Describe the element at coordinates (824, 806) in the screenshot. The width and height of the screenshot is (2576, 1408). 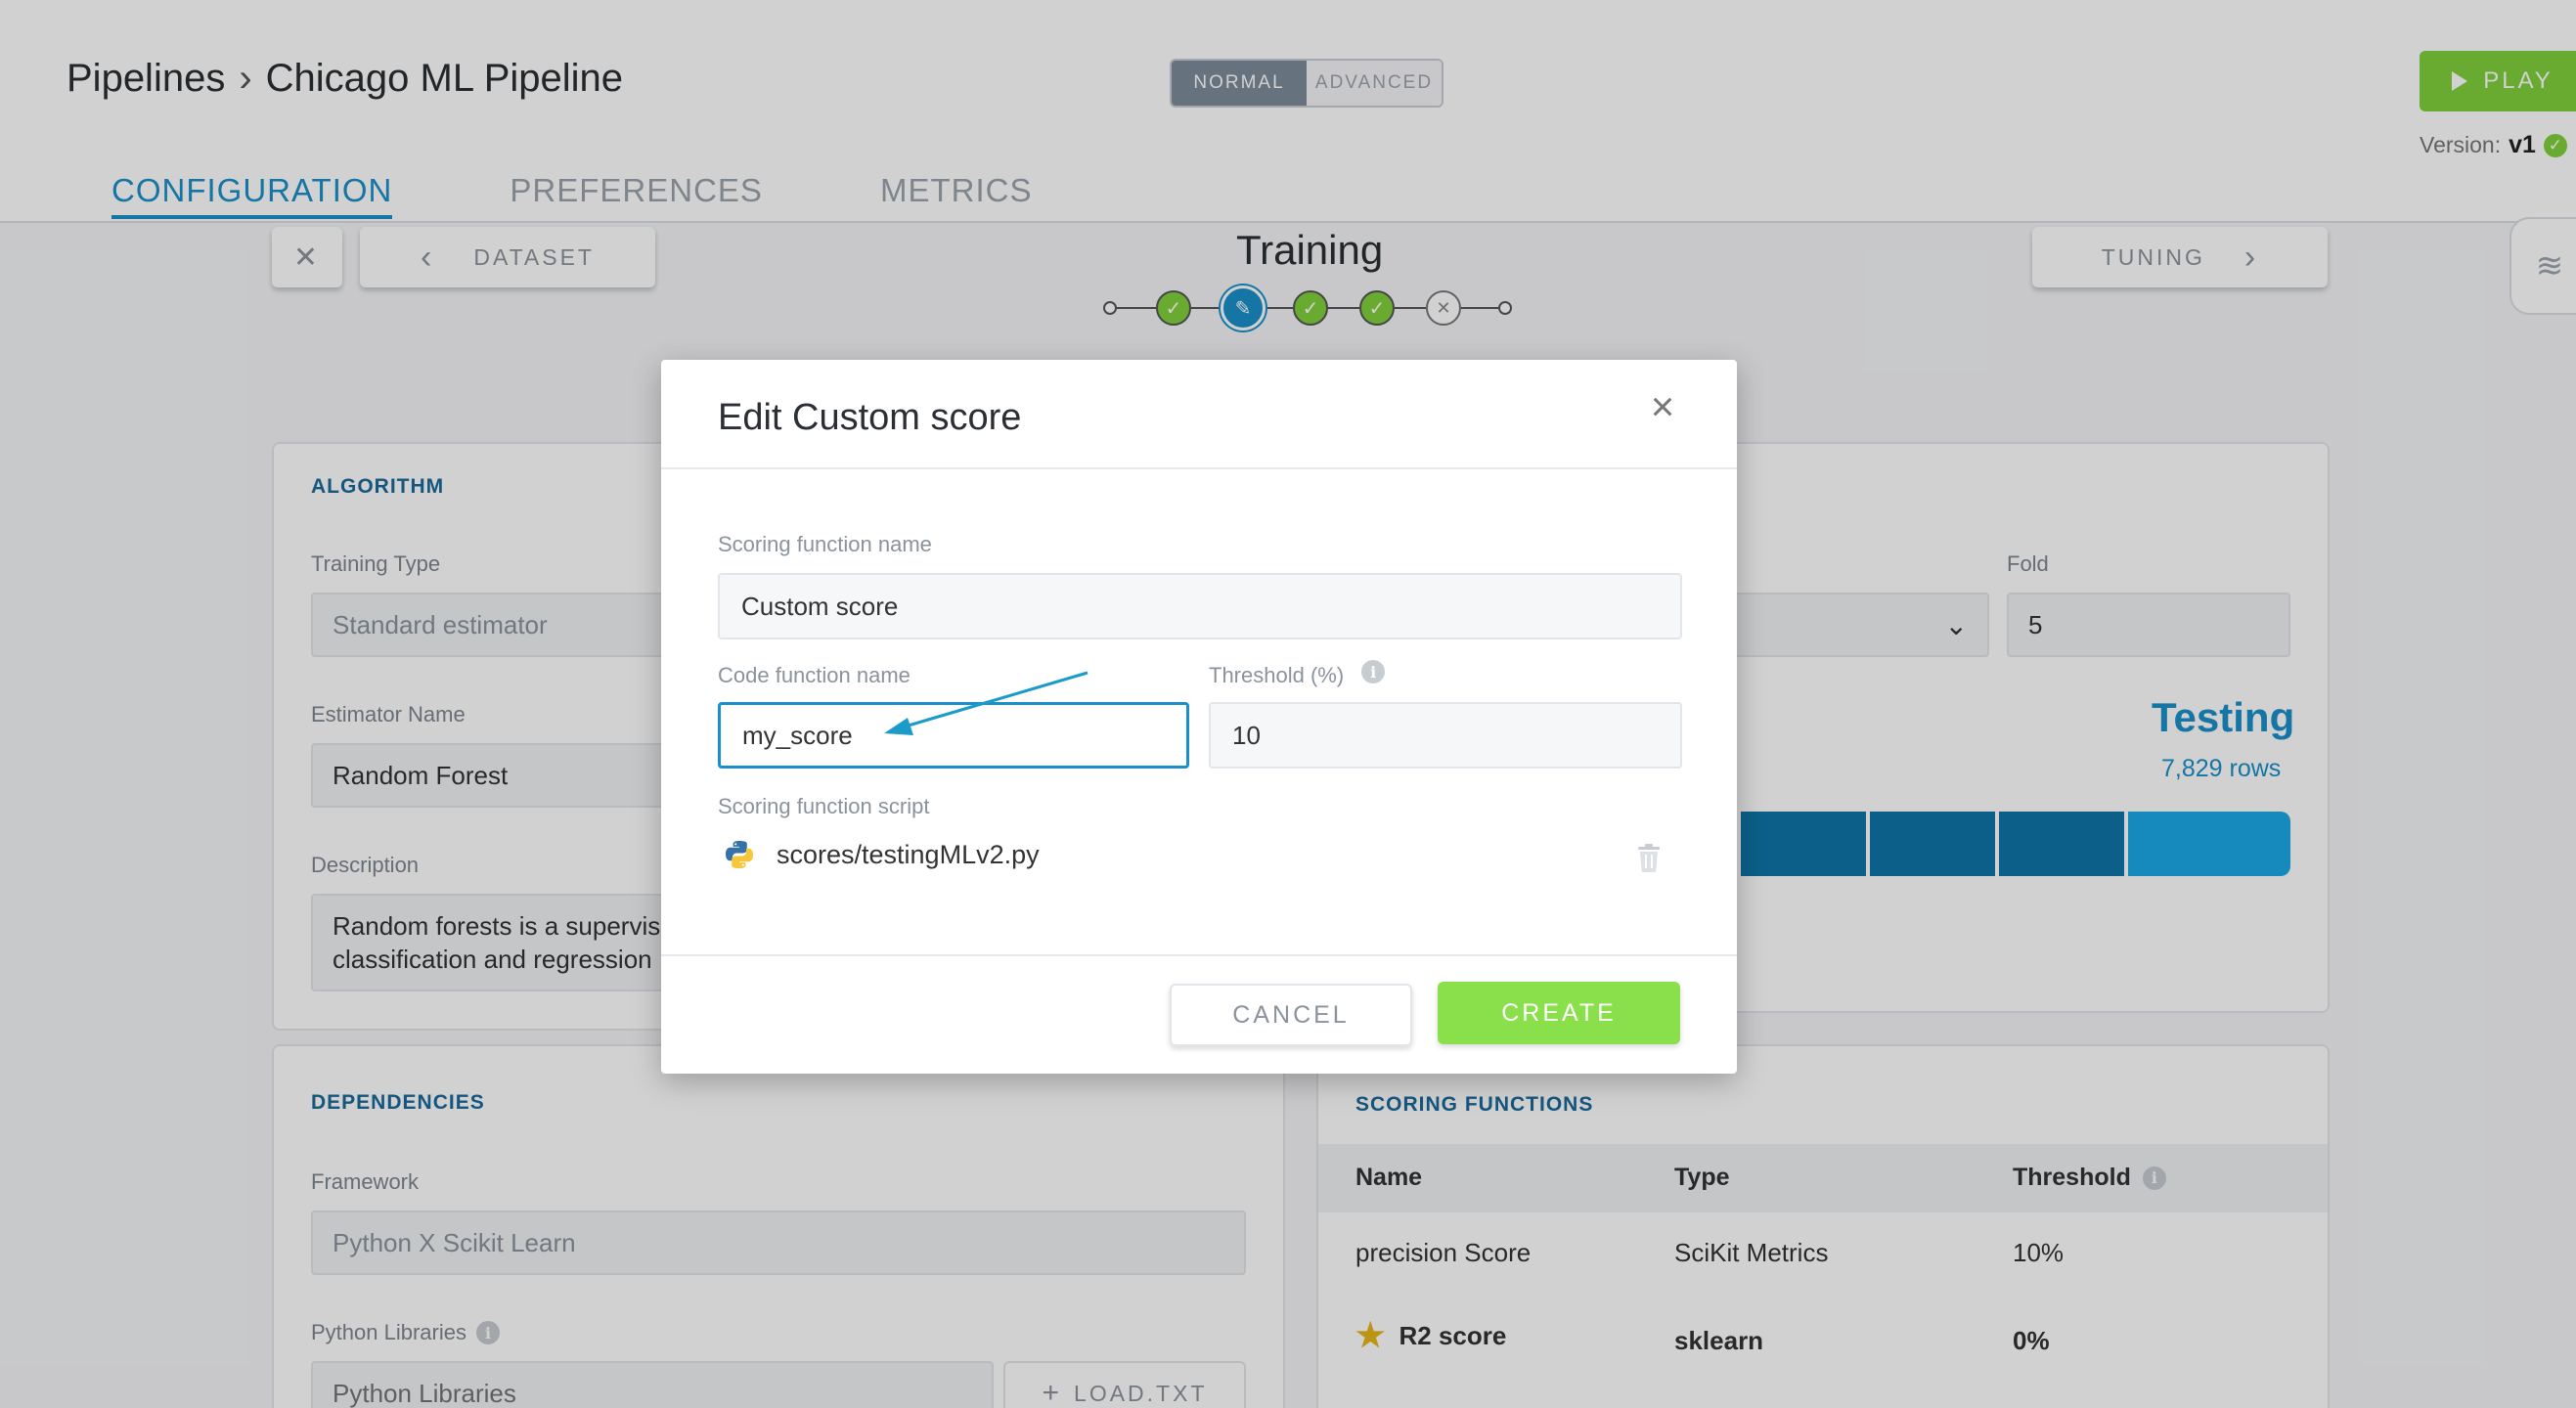
I see `scoring-function-script-label: Scoring function script` at that location.